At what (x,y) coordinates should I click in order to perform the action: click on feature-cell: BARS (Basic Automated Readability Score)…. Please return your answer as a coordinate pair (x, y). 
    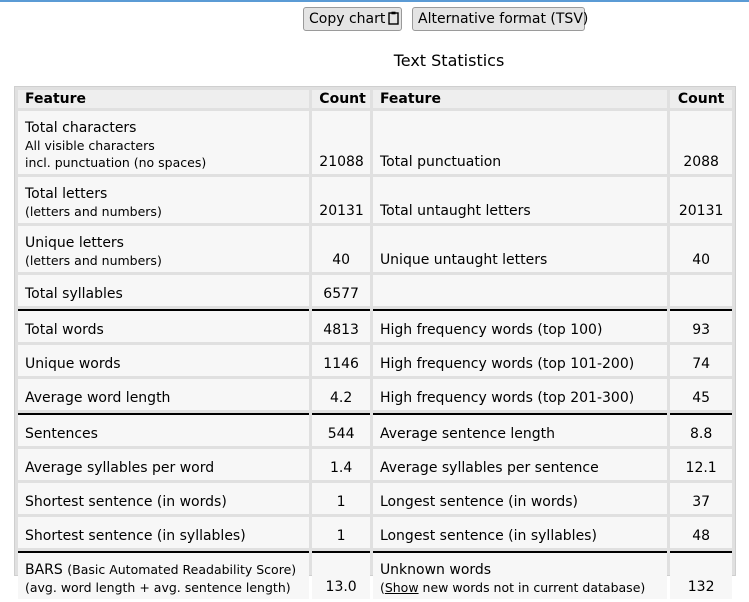
    Looking at the image, I should click on (164, 575).